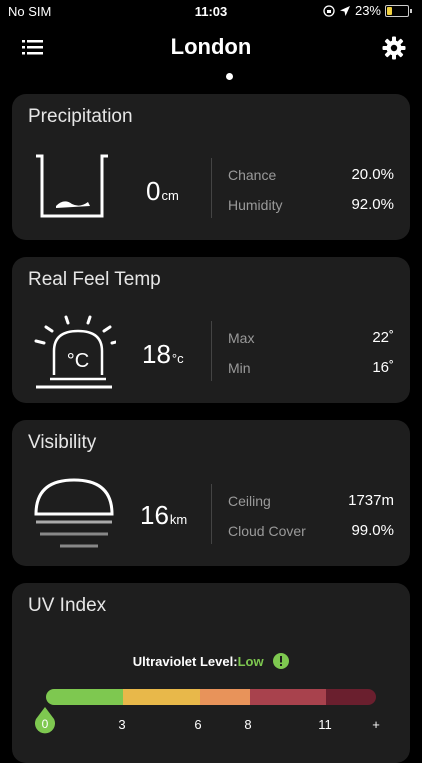 The image size is (422, 763). What do you see at coordinates (252, 175) in the screenshot?
I see `chance-label: Chance` at bounding box center [252, 175].